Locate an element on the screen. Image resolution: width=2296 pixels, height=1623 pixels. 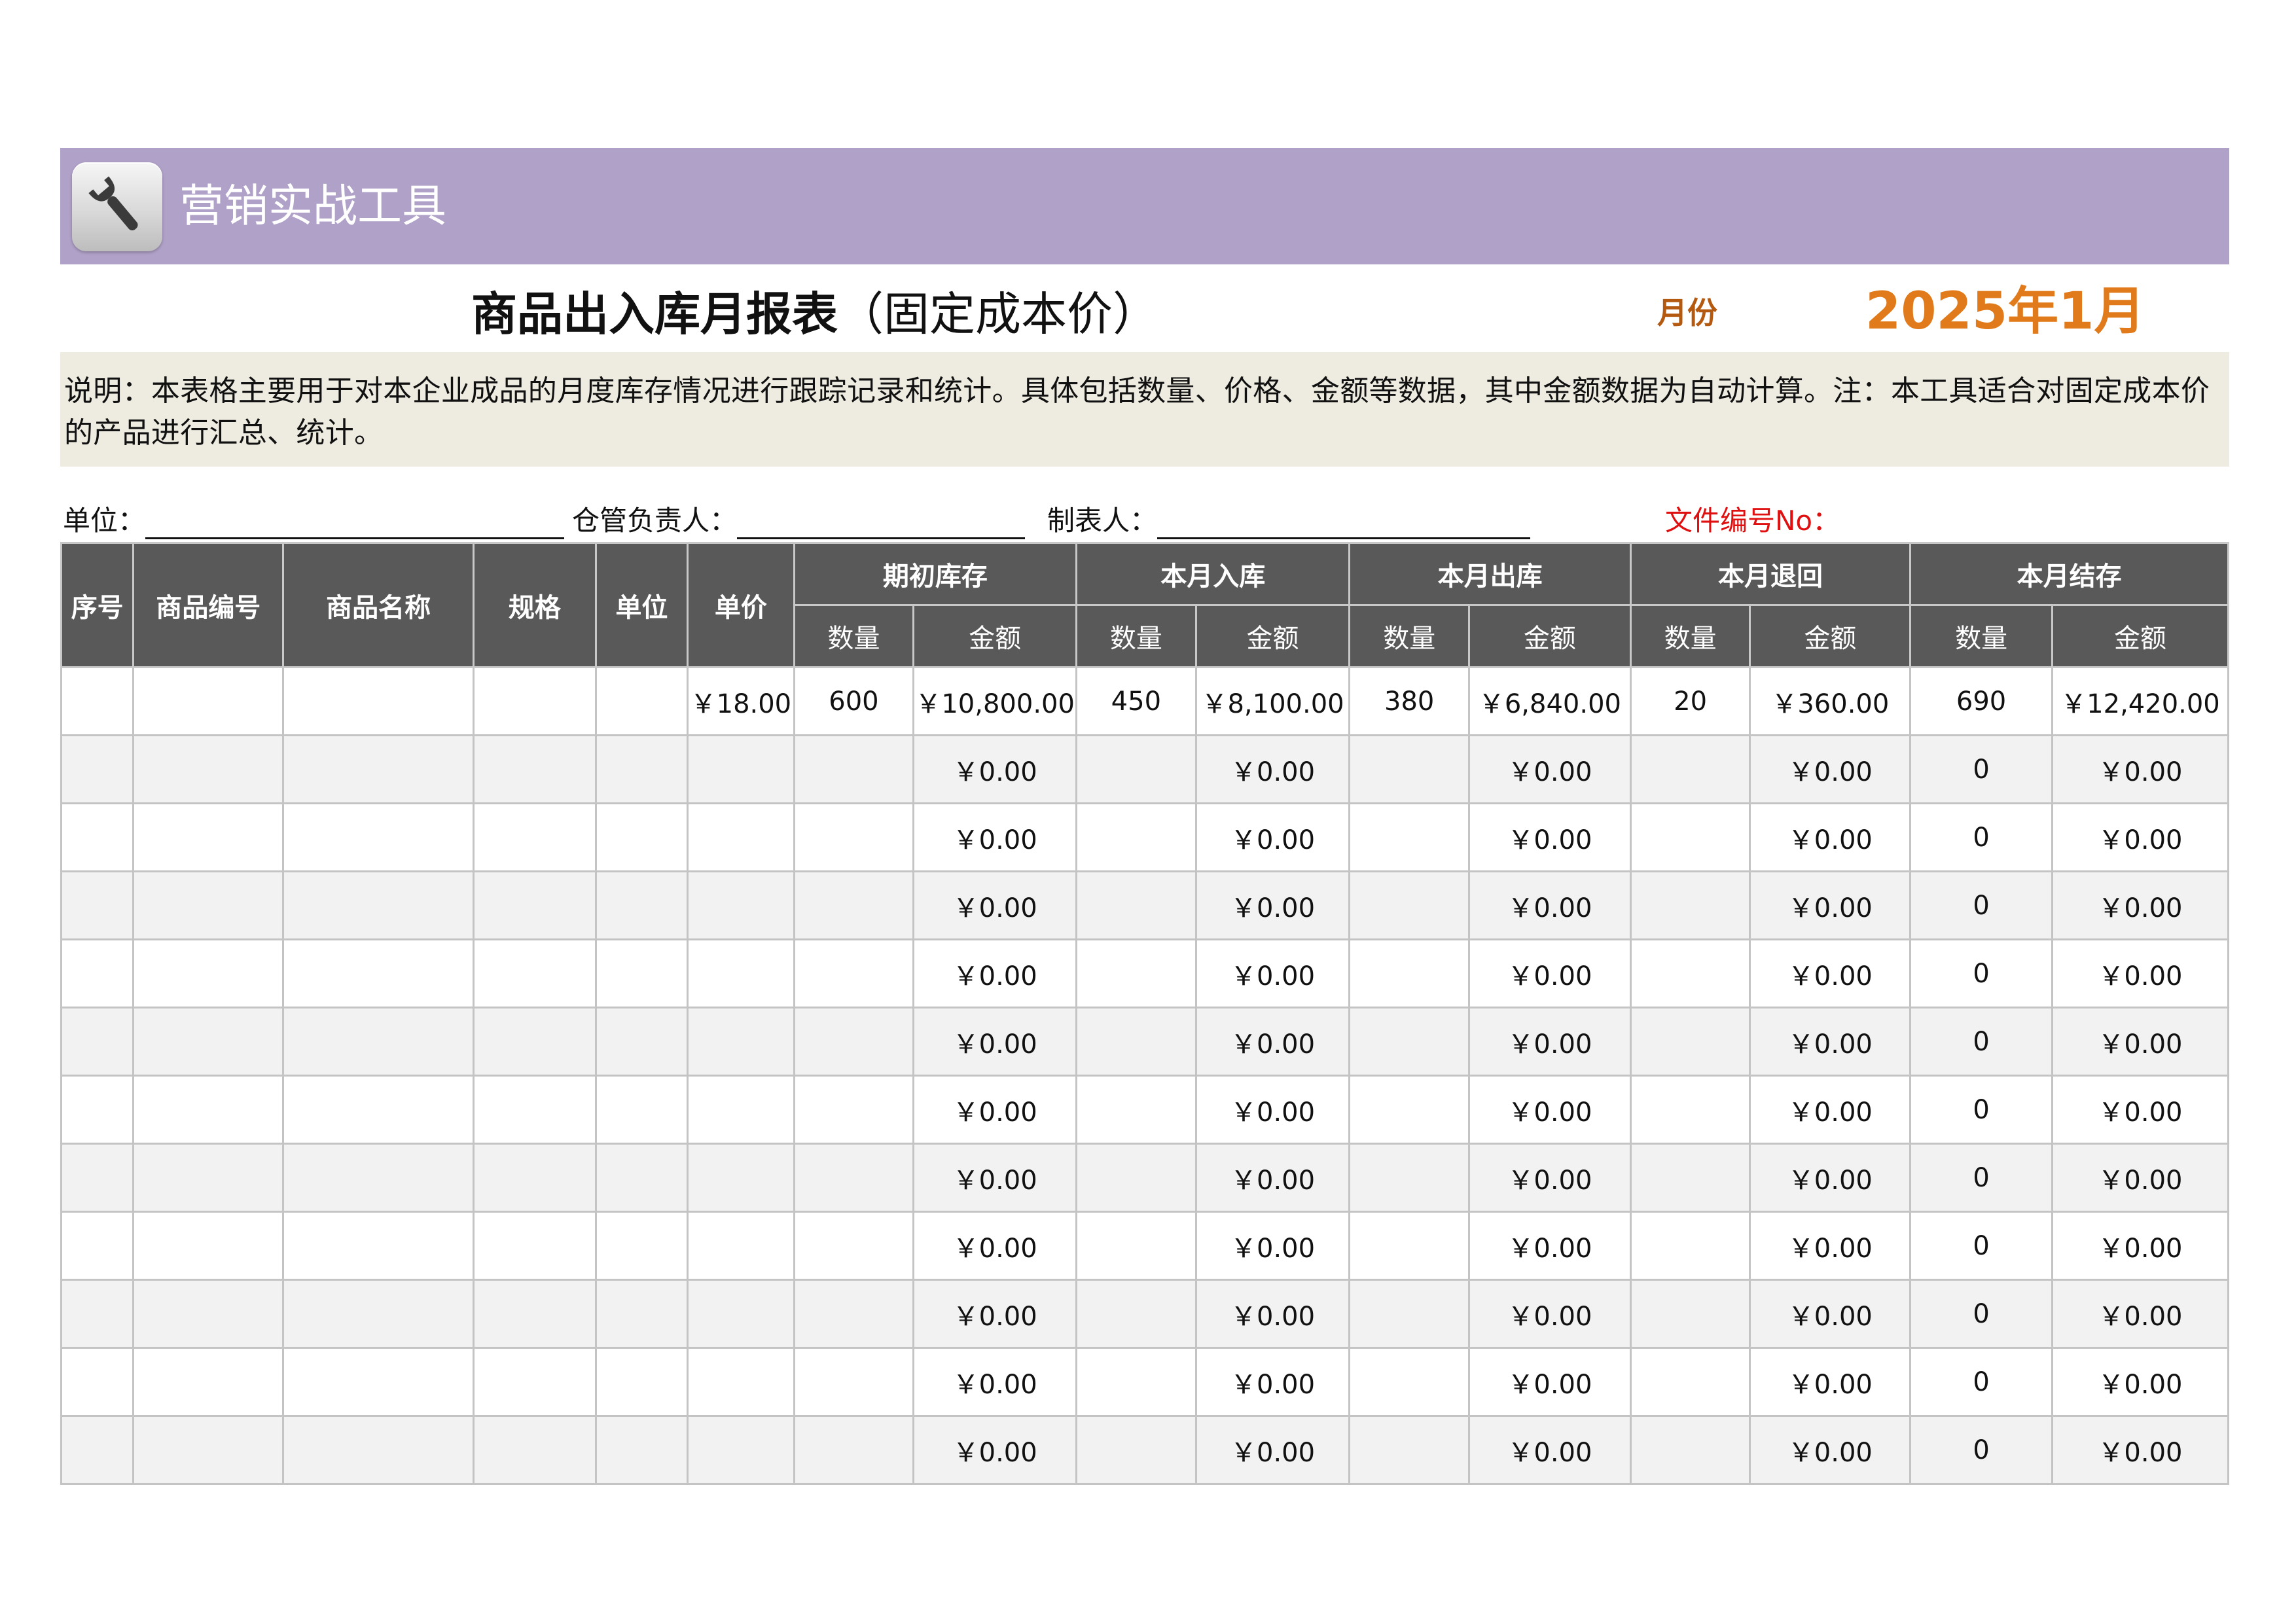
cell-open-qty: 600 is located at coordinates (854, 701).